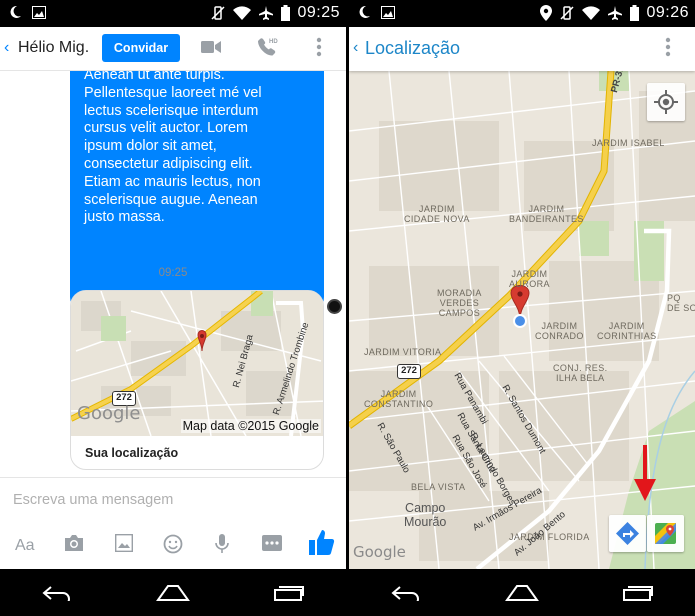  Describe the element at coordinates (250, 426) in the screenshot. I see `map-attribution: Map data ©2015 Google` at that location.